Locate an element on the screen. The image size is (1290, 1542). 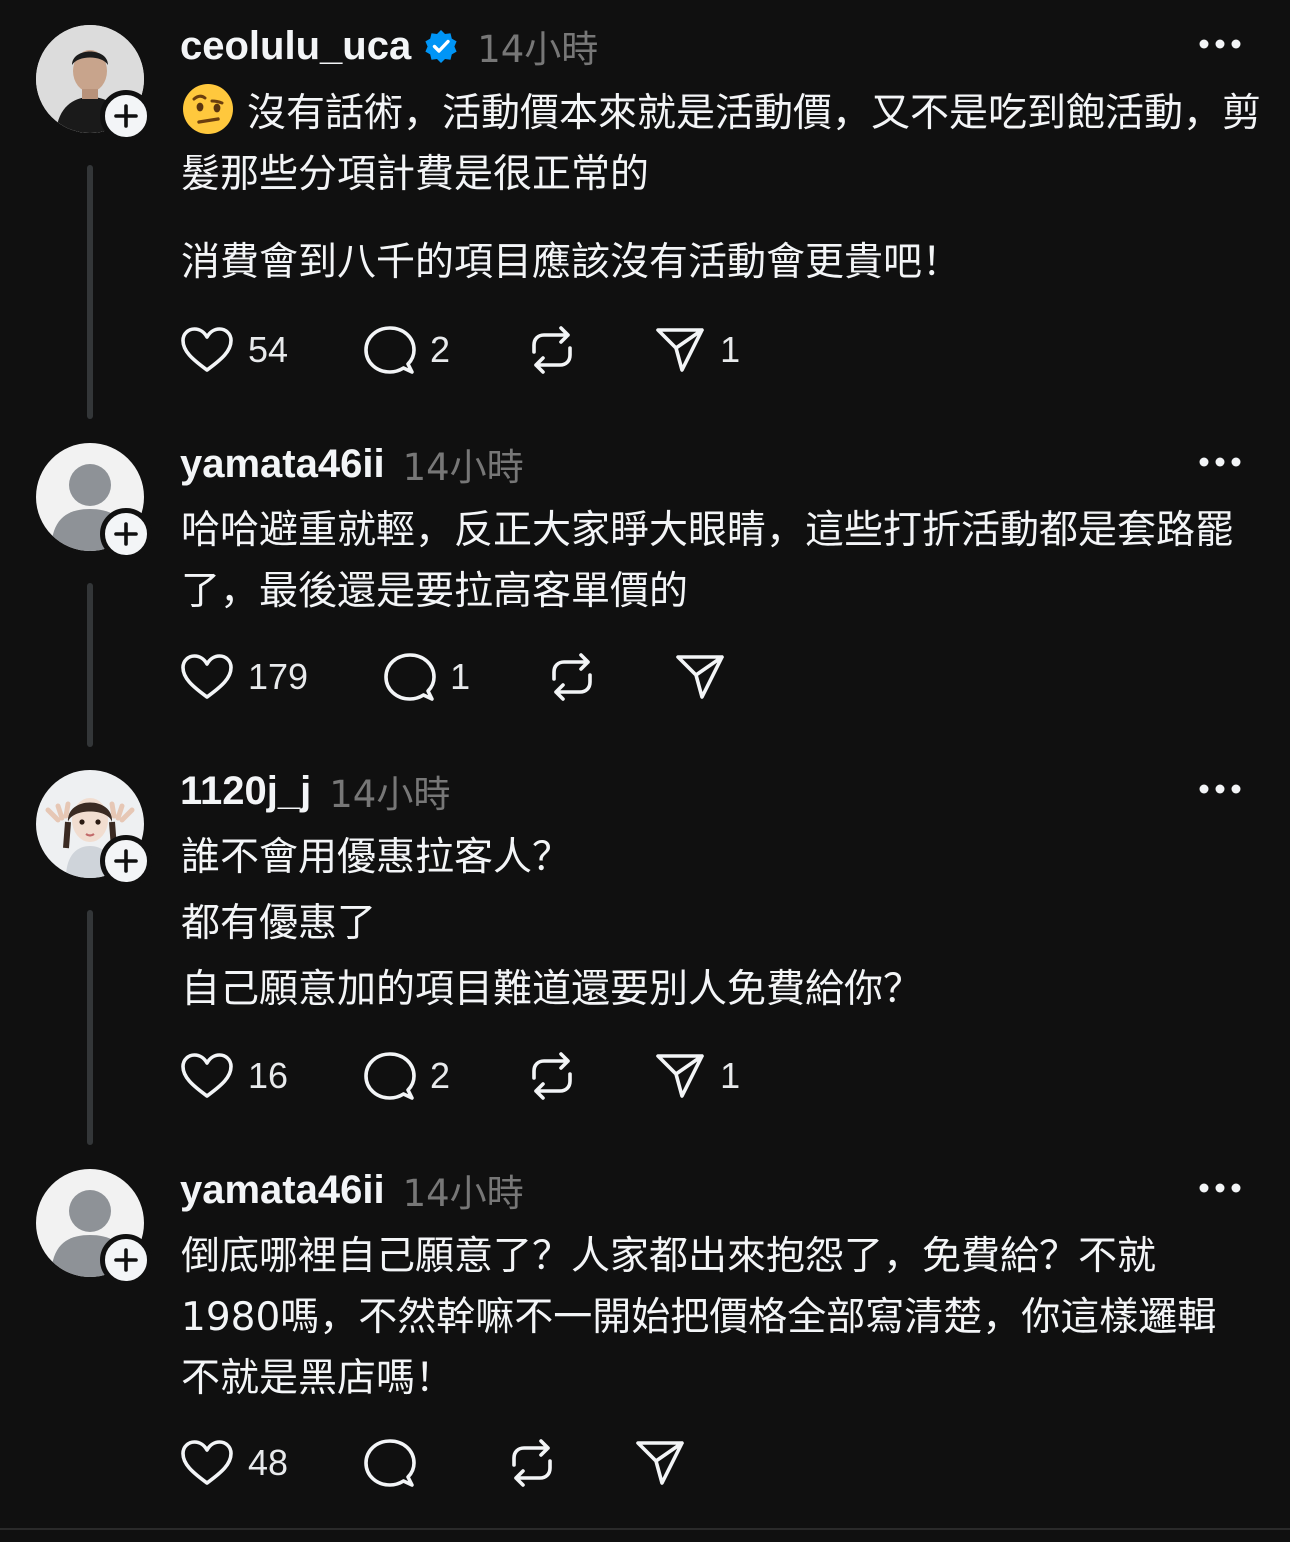
like-count: 54 is located at coordinates (268, 349).